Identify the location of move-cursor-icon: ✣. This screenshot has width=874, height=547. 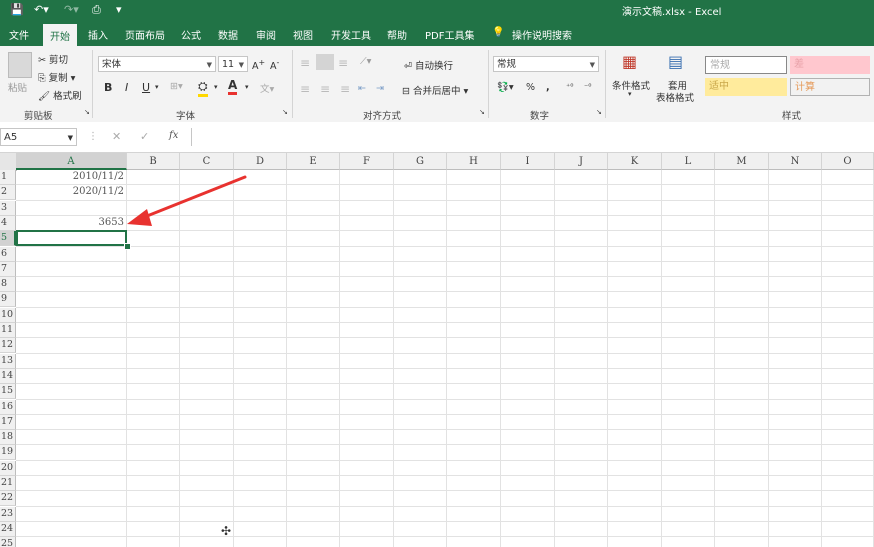
(226, 531).